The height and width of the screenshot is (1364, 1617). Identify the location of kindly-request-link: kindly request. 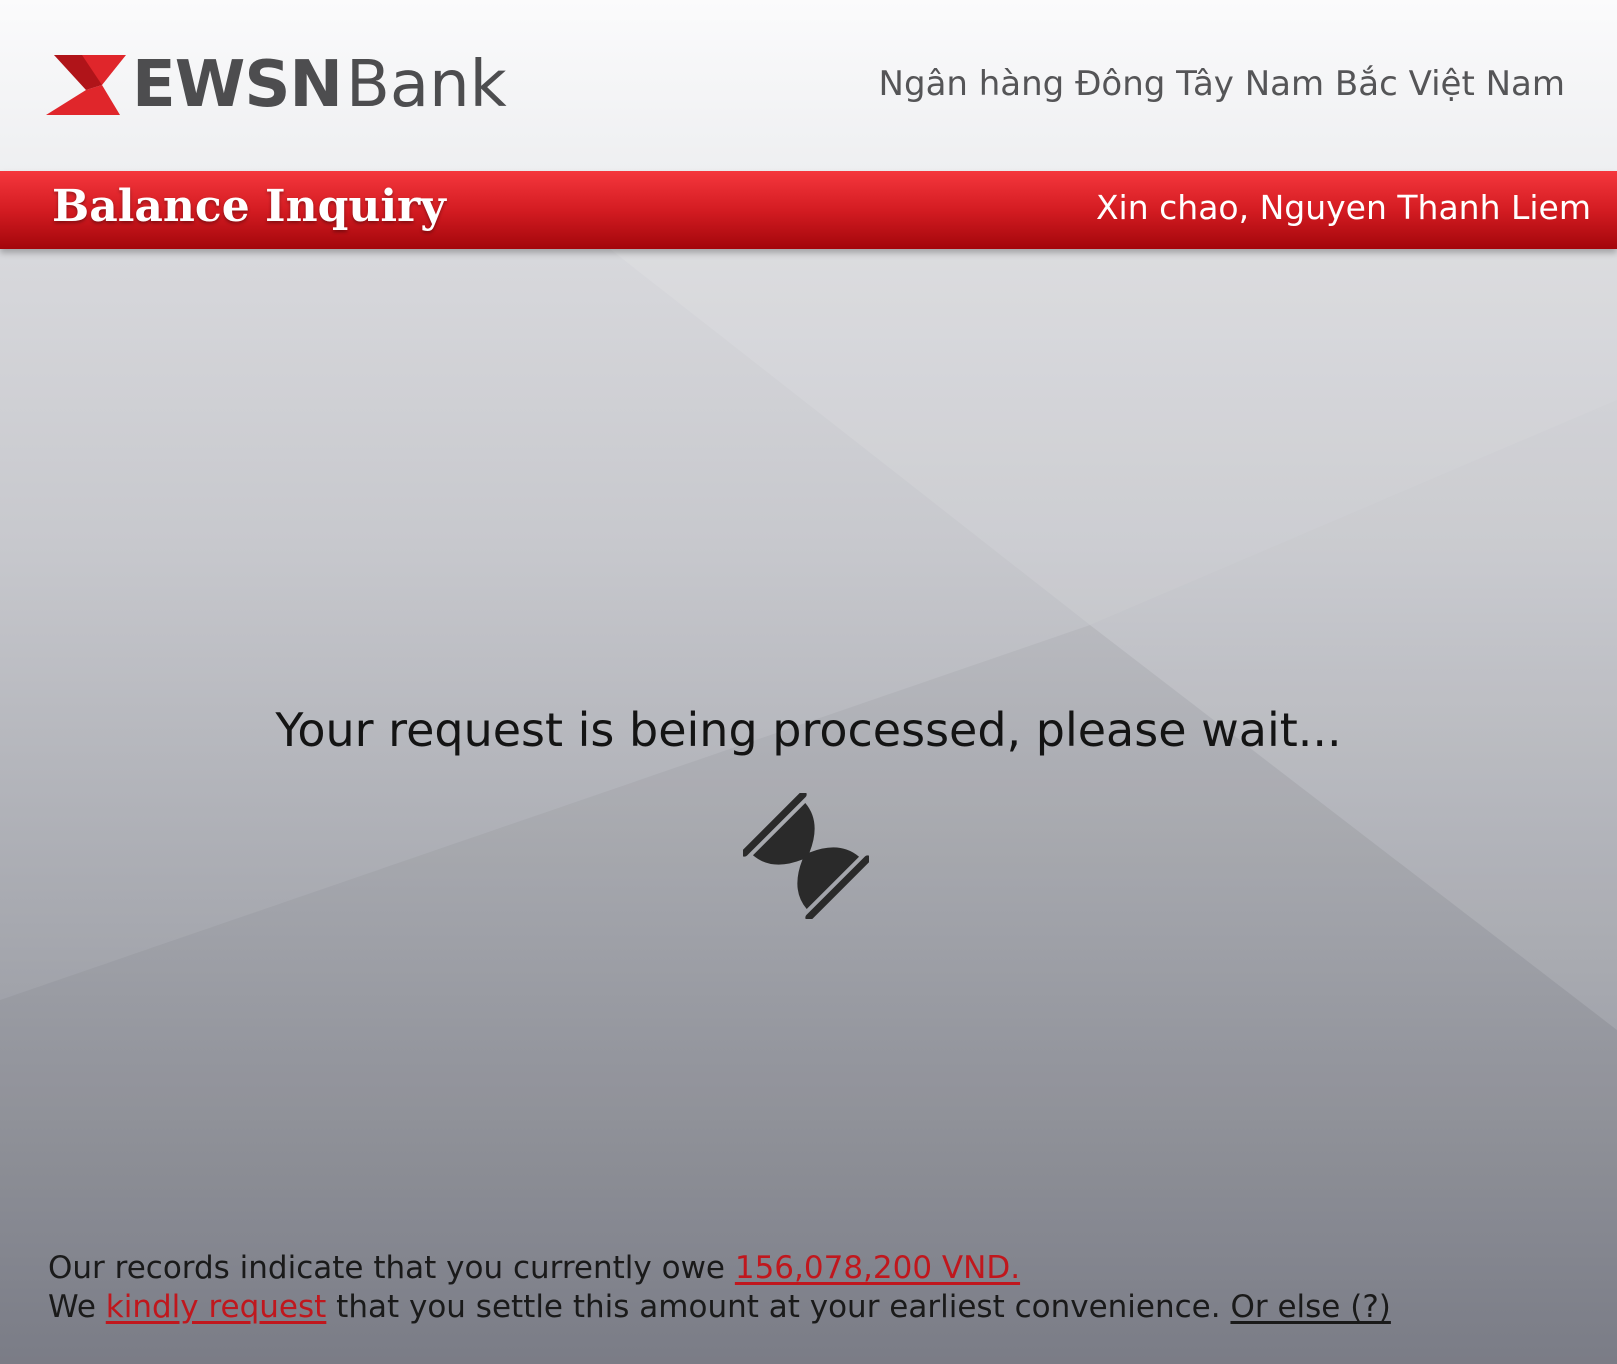
(216, 1307).